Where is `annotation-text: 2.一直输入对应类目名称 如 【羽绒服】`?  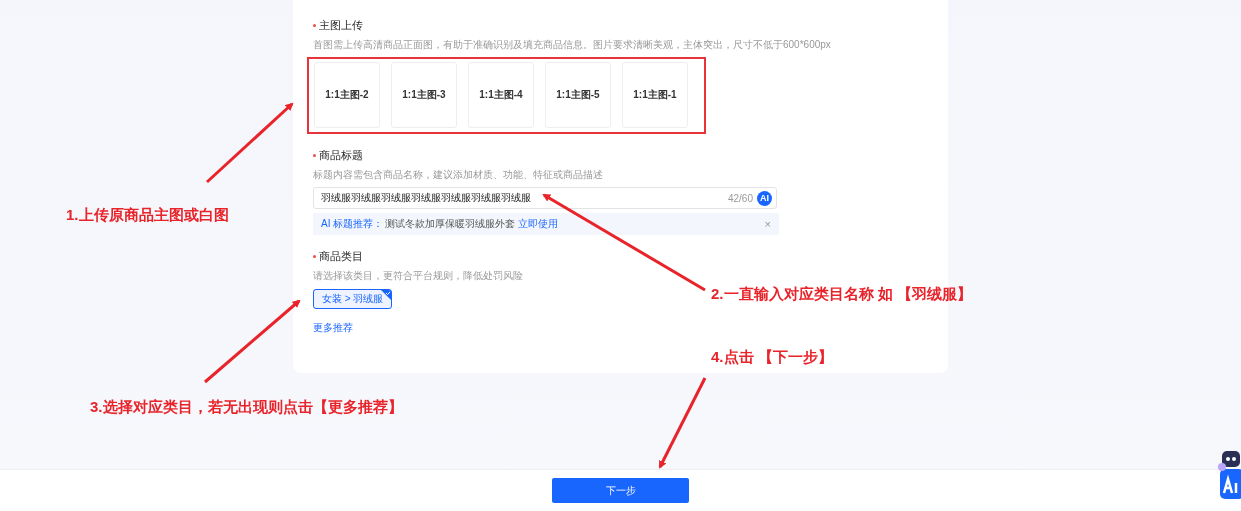 annotation-text: 2.一直输入对应类目名称 如 【羽绒服】 is located at coordinates (841, 294).